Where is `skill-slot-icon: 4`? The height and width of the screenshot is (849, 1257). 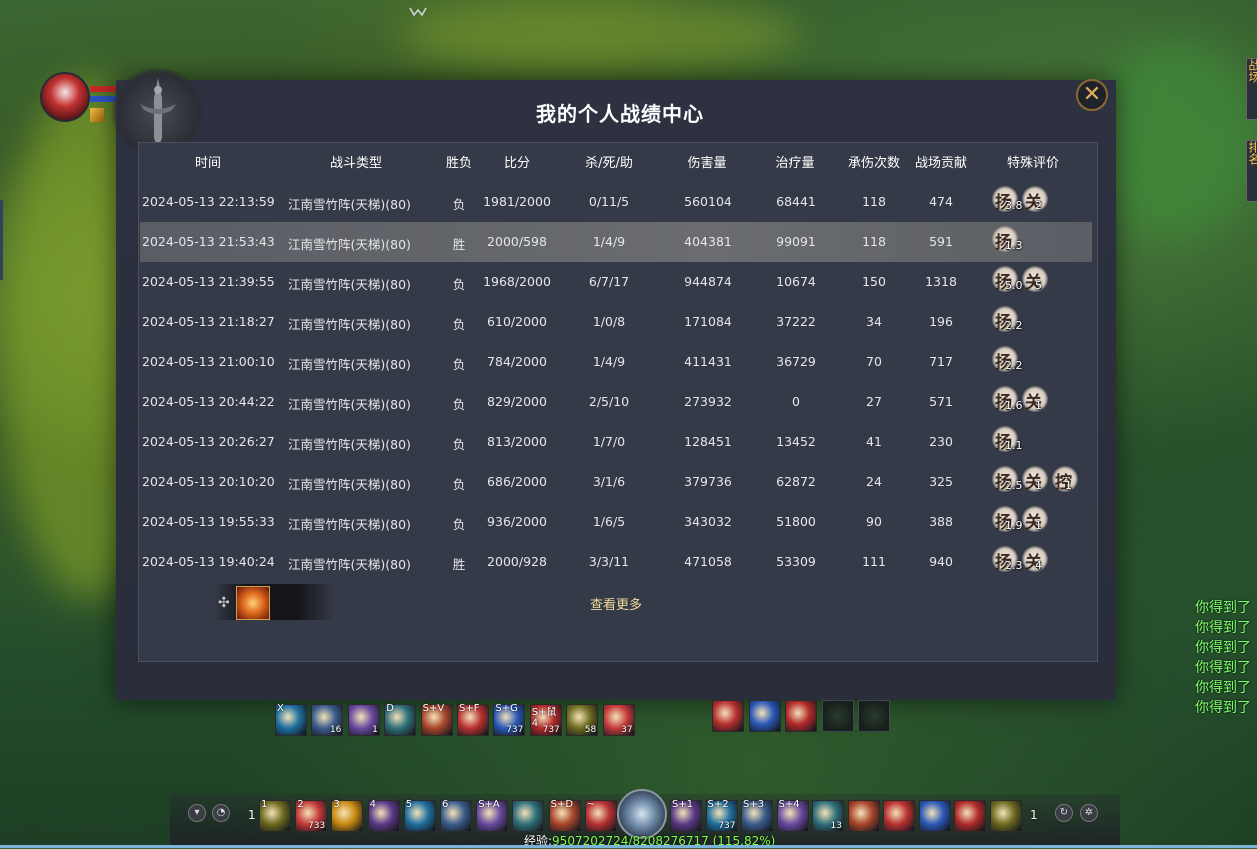 skill-slot-icon: 4 is located at coordinates (383, 815).